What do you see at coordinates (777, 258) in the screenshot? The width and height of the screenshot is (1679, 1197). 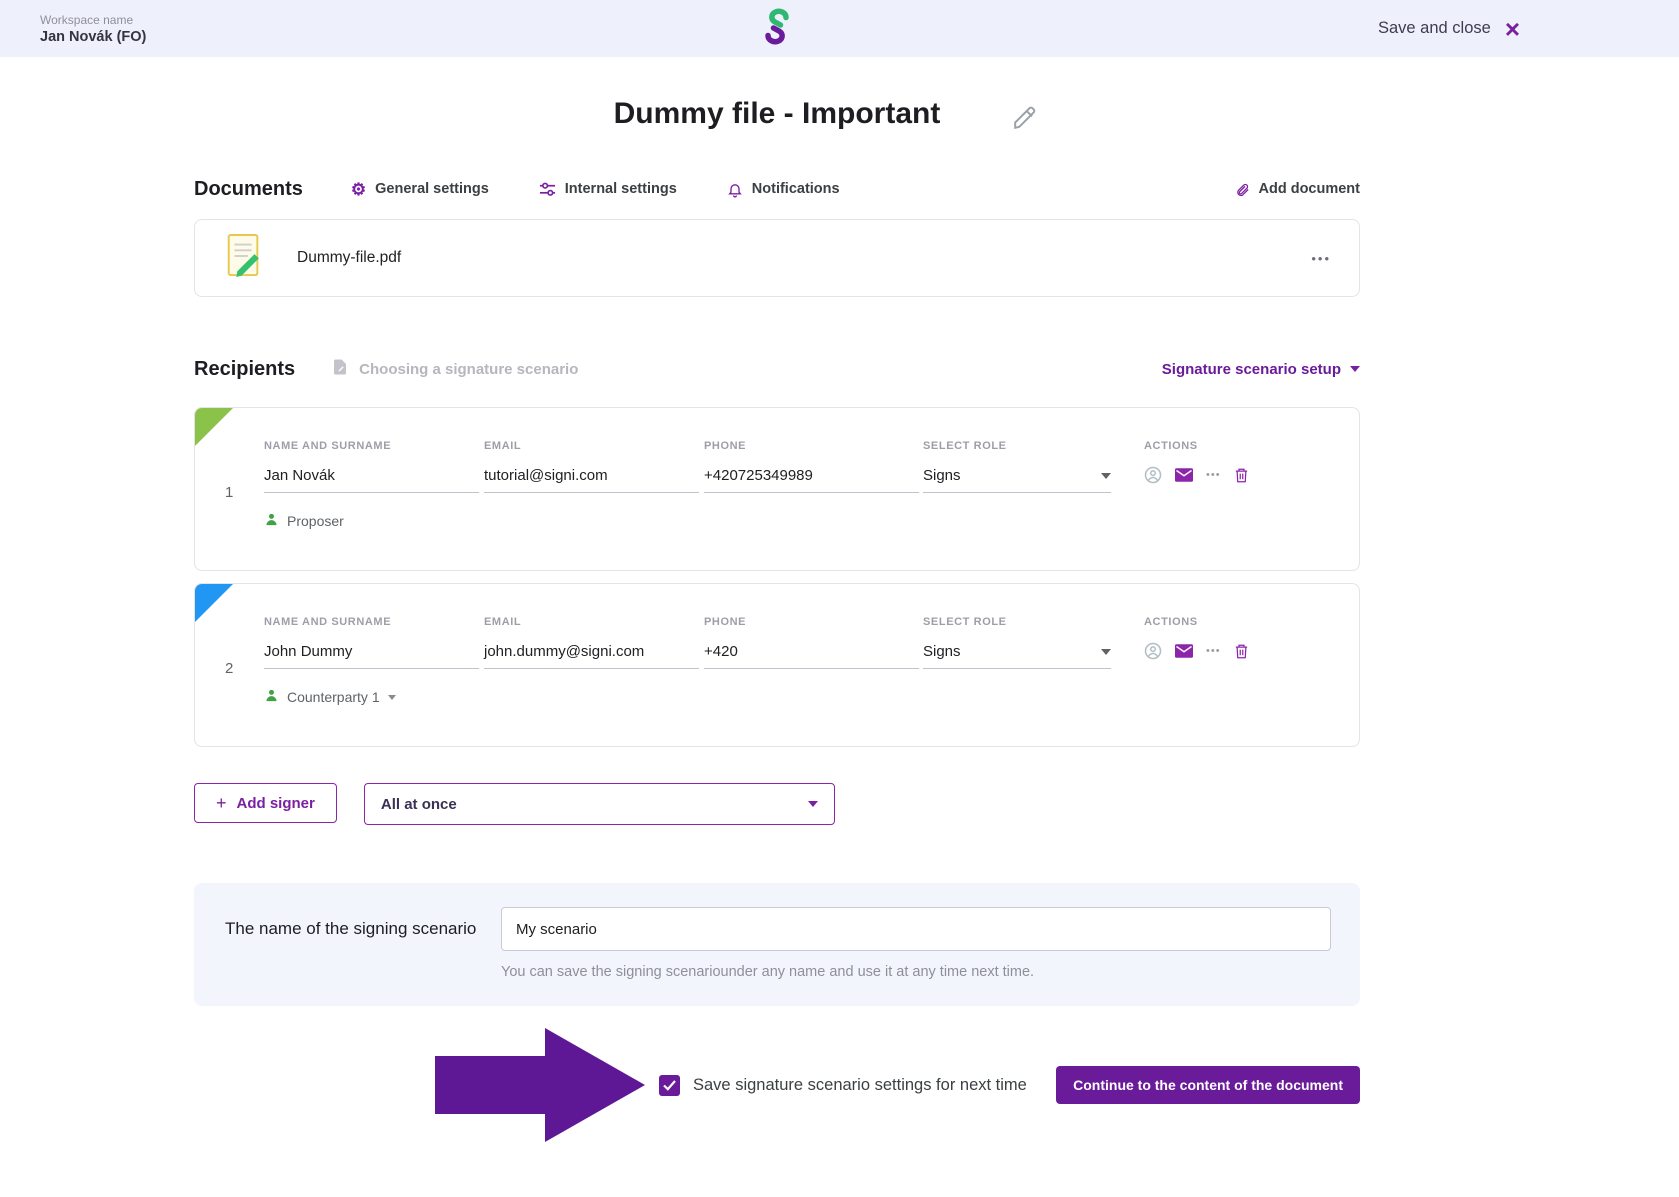 I see `document-card: Dummy-file.pdf •••` at bounding box center [777, 258].